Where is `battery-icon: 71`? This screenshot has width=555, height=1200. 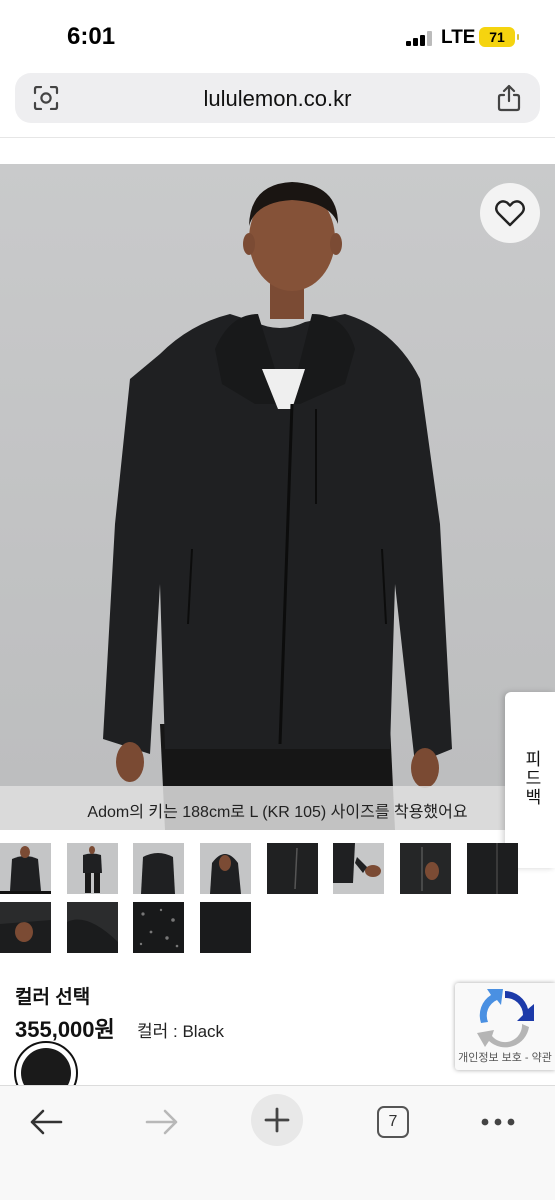
battery-icon: 71 is located at coordinates (499, 37).